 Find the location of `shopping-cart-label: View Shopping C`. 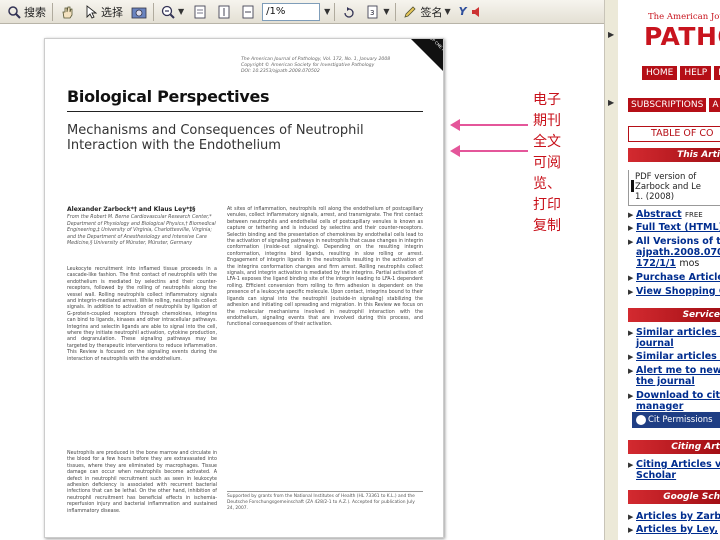

shopping-cart-label: View Shopping C is located at coordinates (678, 291).